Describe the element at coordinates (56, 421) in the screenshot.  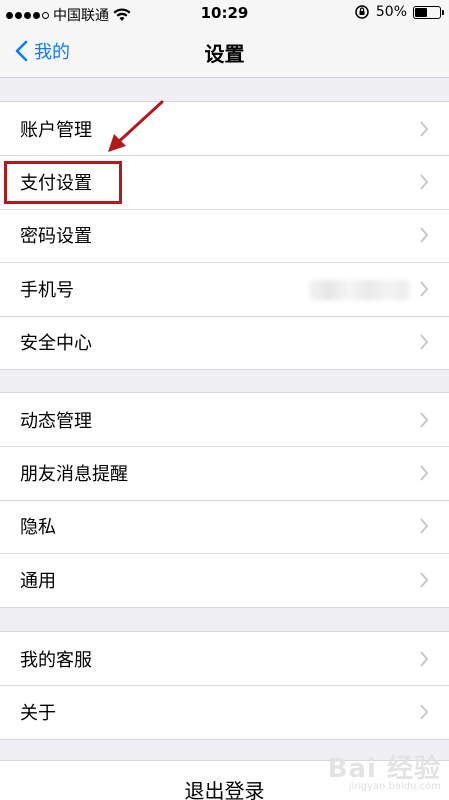
I see `row-label: 动态管理` at that location.